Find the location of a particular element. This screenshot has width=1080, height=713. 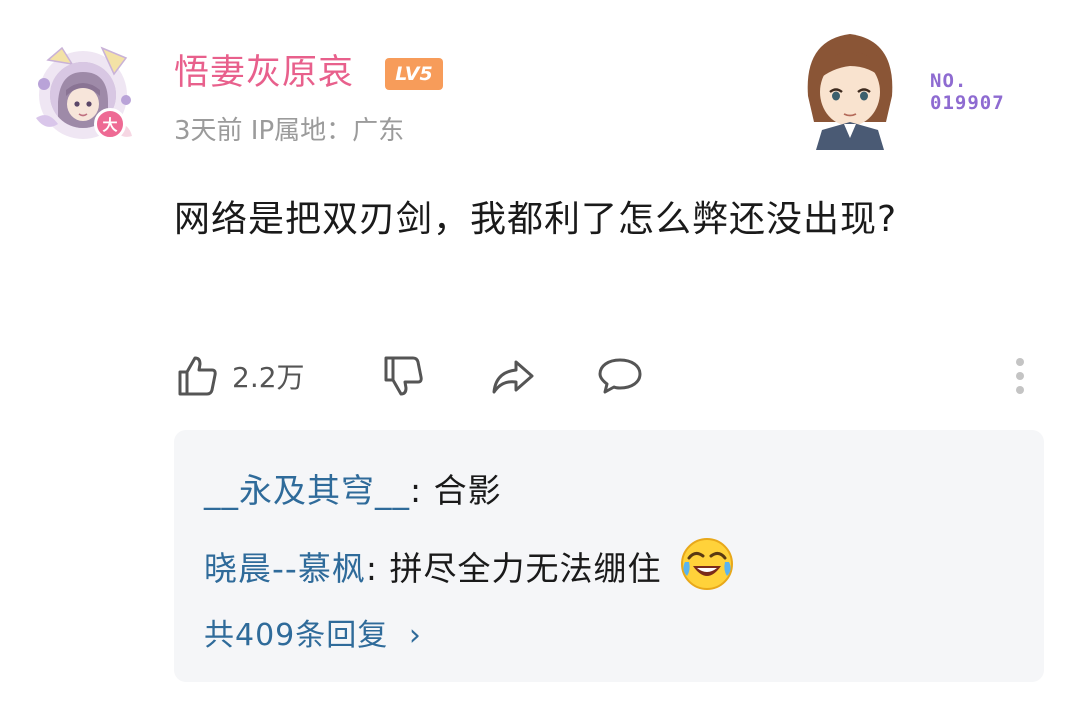

reply-text: 合影 is located at coordinates (467, 490).